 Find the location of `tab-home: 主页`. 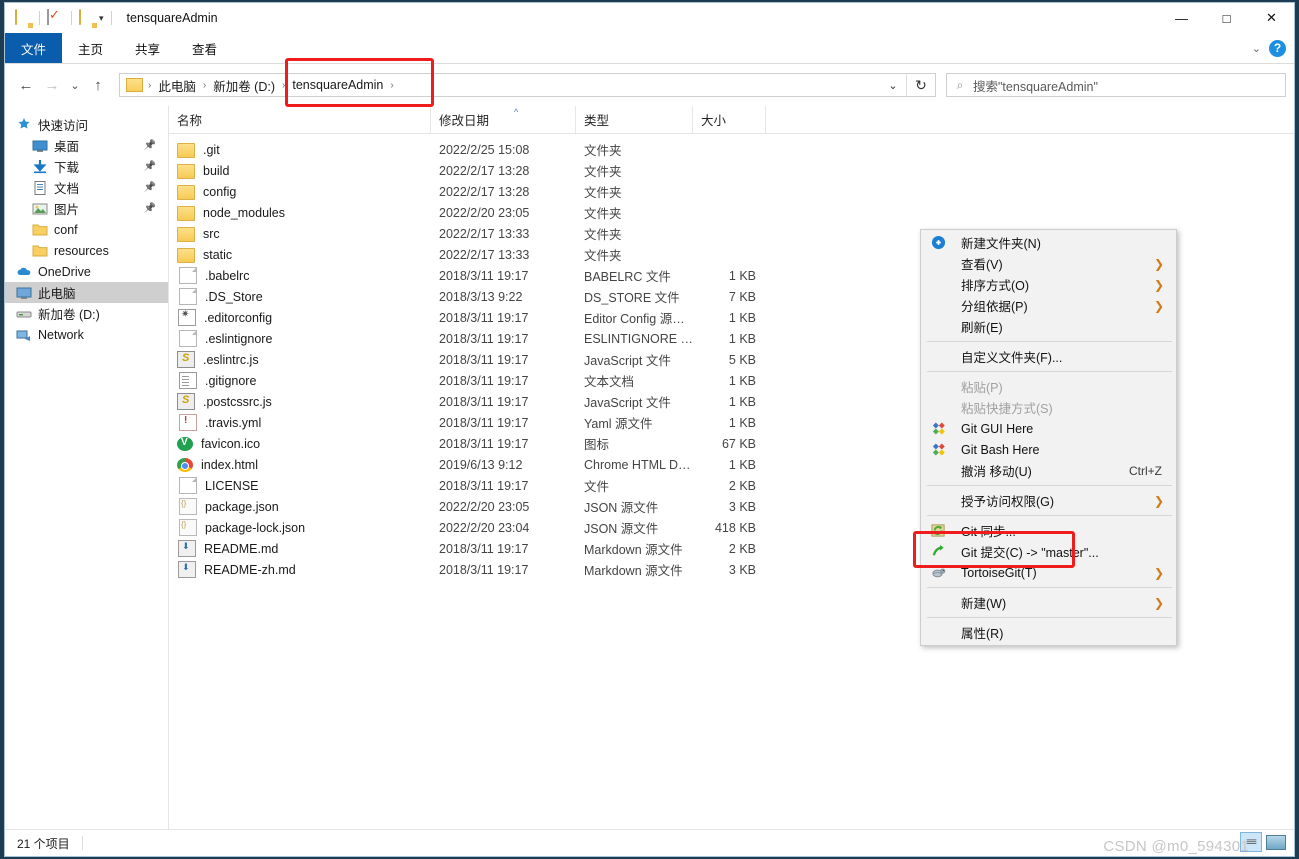

tab-home: 主页 is located at coordinates (90, 48).